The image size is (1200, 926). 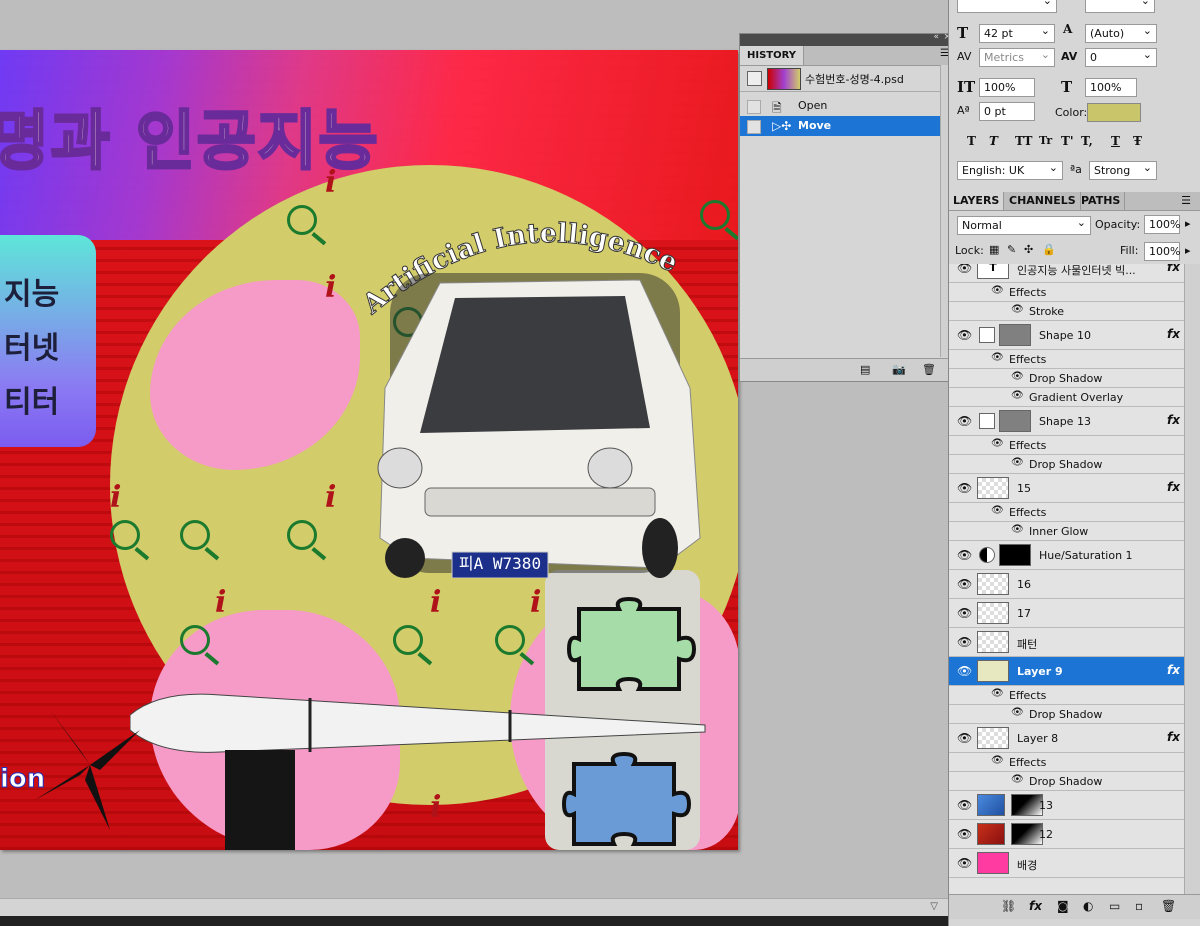 What do you see at coordinates (1087, 141) in the screenshot?
I see `subscript-button: T,` at bounding box center [1087, 141].